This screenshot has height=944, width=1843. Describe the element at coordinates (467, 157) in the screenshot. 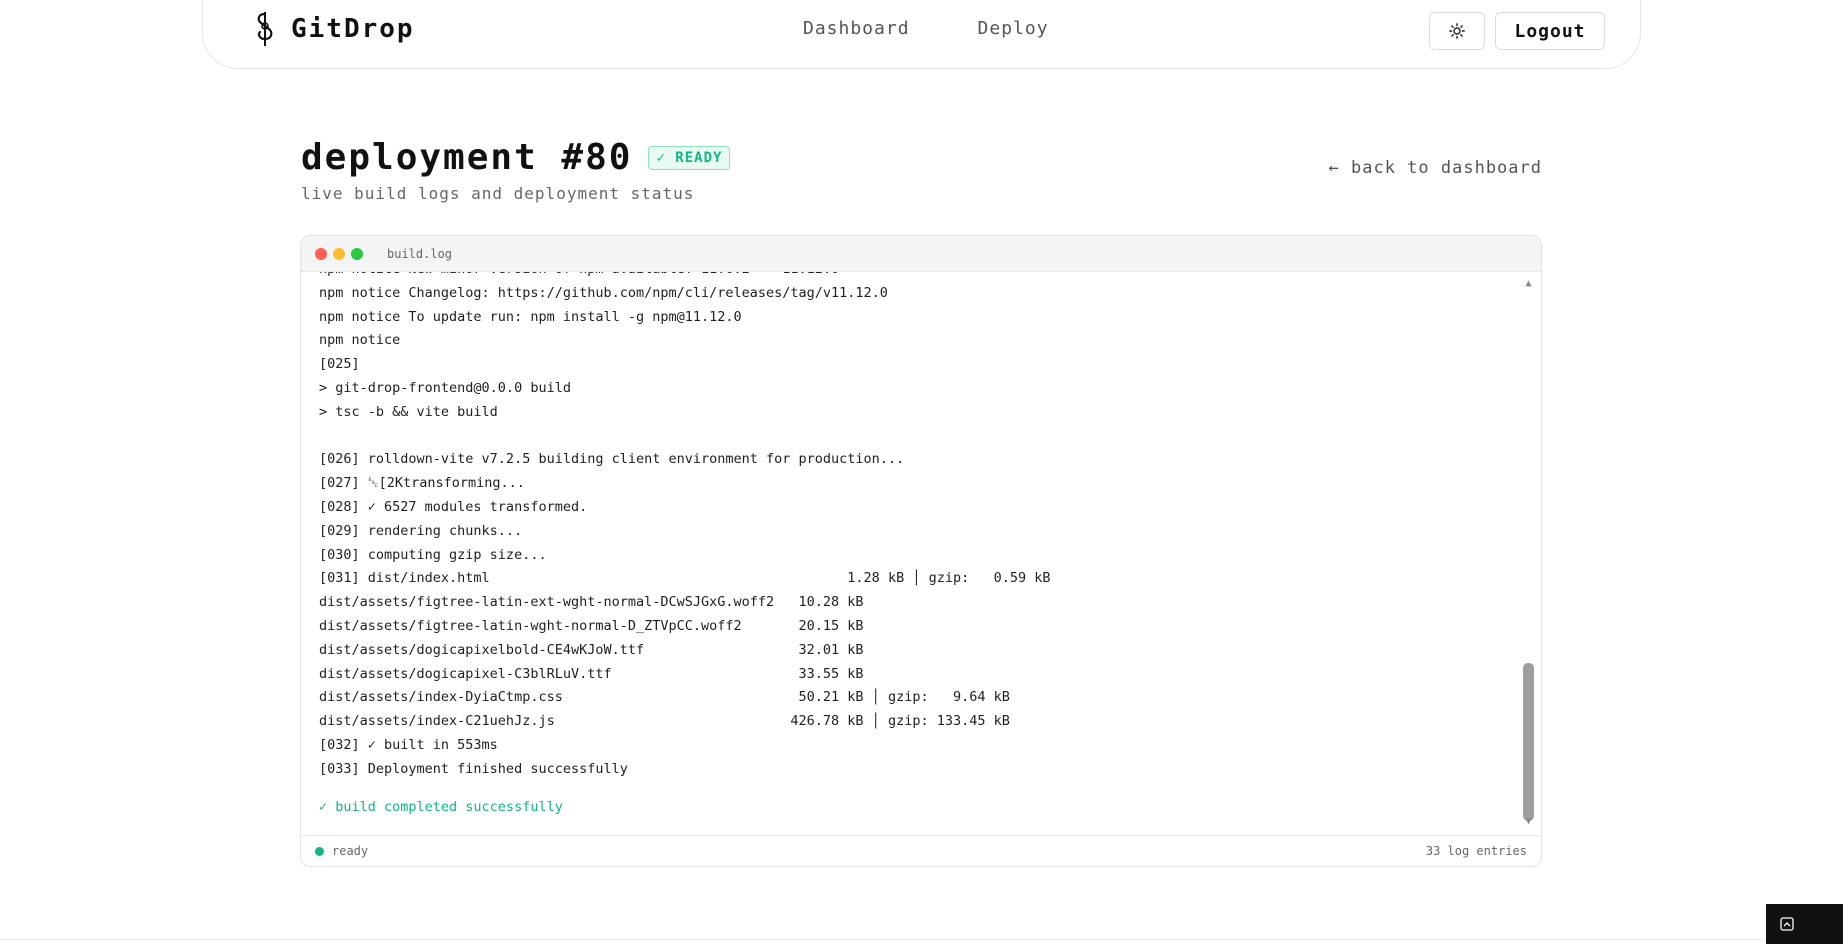

I see `page-title: deployment #80` at that location.